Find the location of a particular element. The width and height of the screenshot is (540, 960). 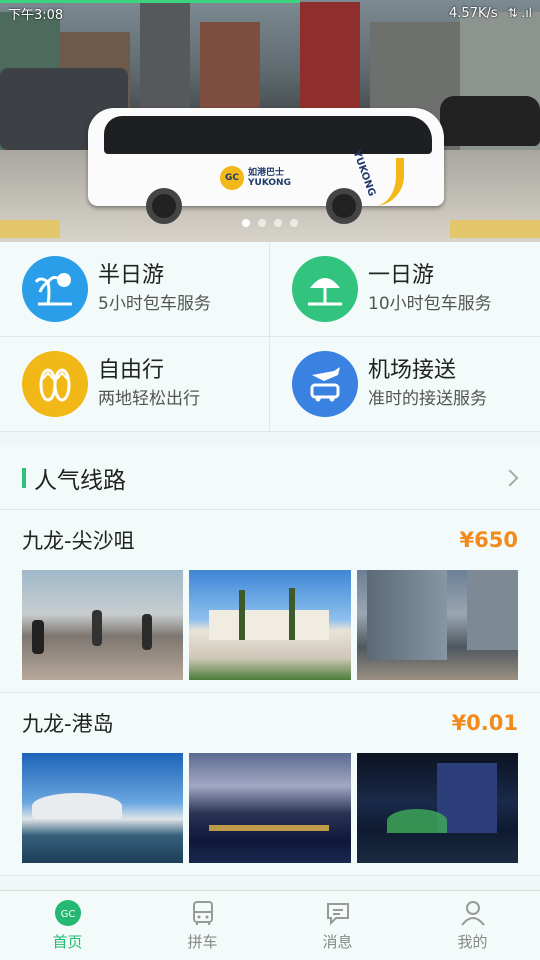

tab-label: 首页 is located at coordinates (67, 942).